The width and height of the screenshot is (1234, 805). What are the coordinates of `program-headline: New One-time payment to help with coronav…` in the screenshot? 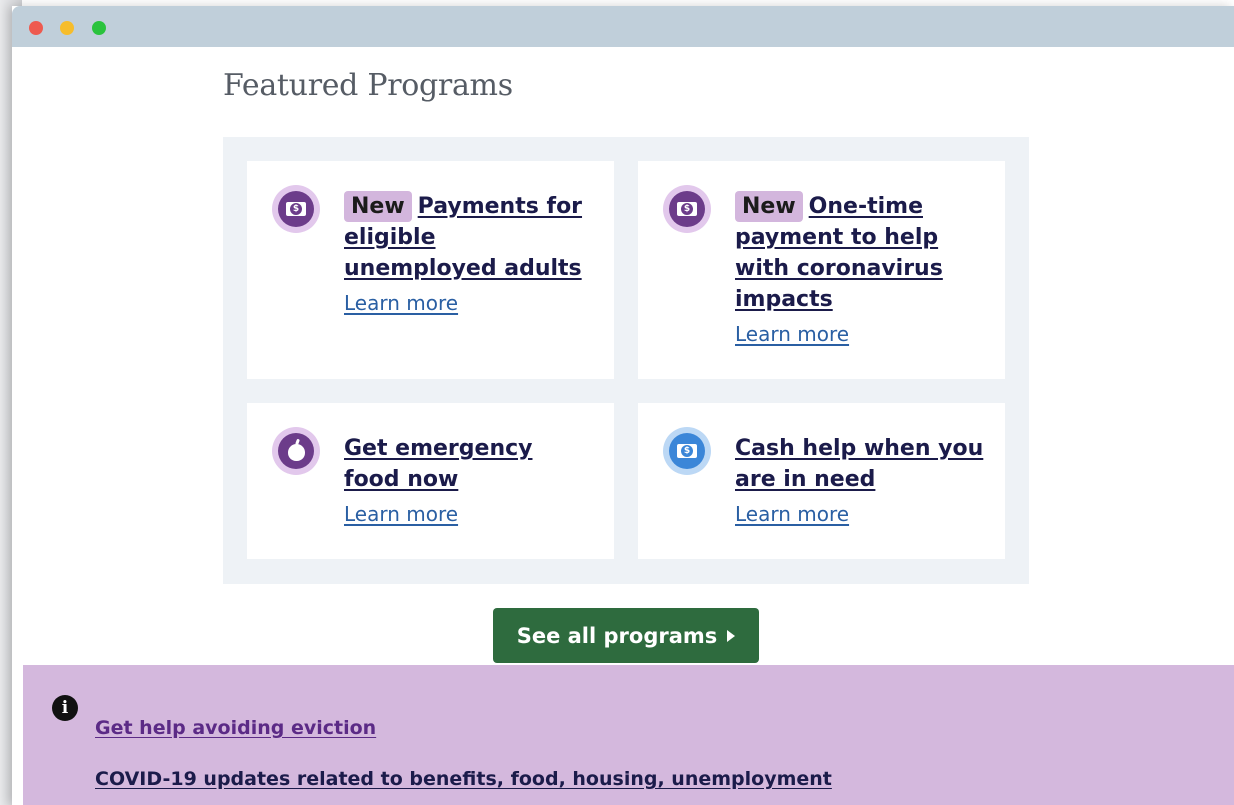 It's located at (860, 253).